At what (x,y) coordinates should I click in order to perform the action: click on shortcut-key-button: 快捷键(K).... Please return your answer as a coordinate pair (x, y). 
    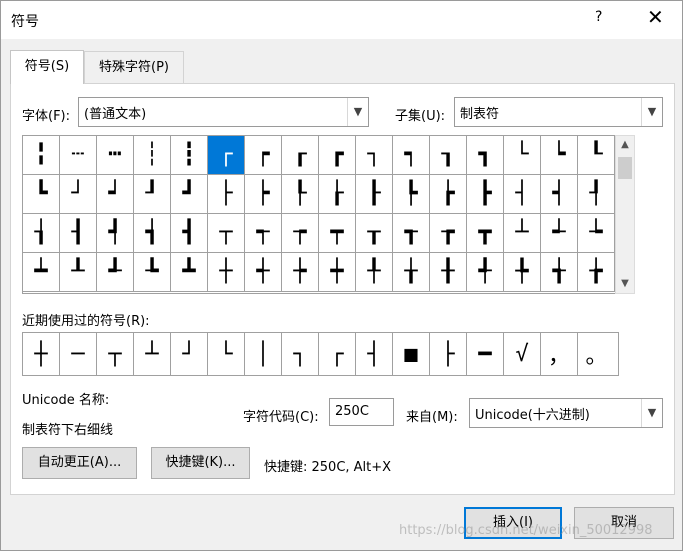
    Looking at the image, I should click on (200, 463).